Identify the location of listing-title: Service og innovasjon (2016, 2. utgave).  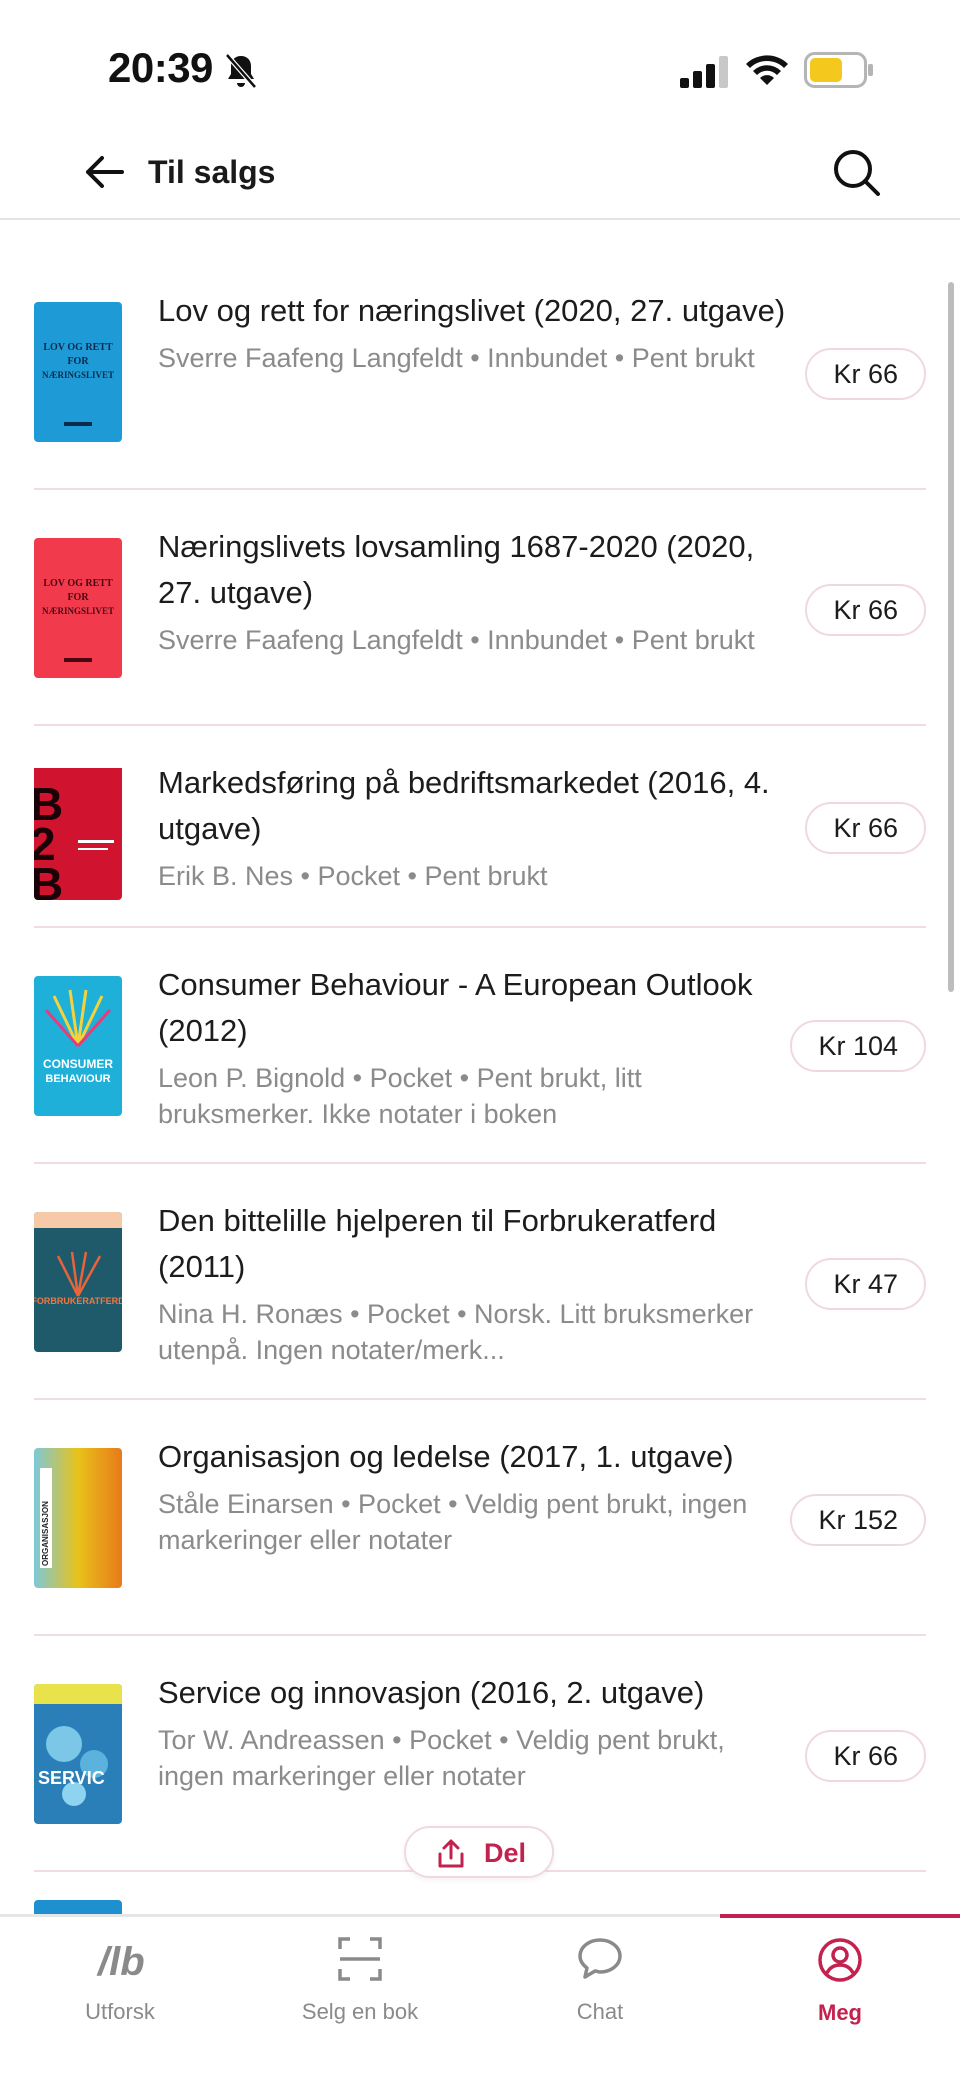
(431, 1692).